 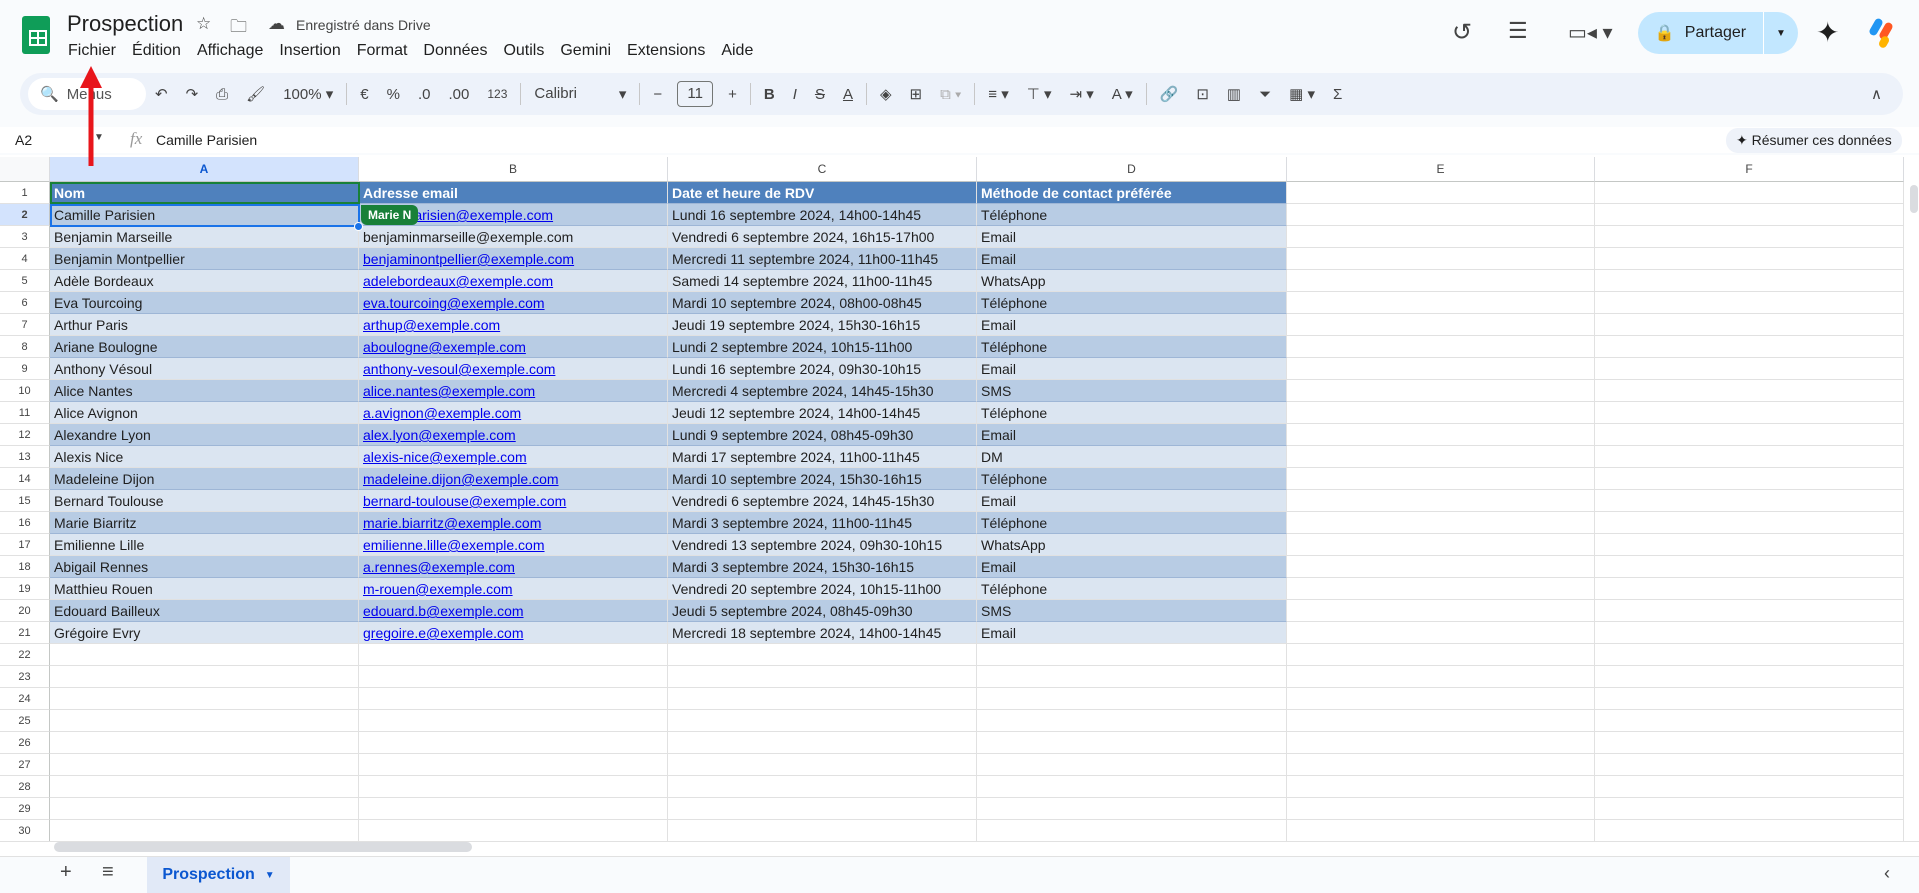 What do you see at coordinates (513, 457) in the screenshot?
I see `cell: alexis-nice@exemple.com` at bounding box center [513, 457].